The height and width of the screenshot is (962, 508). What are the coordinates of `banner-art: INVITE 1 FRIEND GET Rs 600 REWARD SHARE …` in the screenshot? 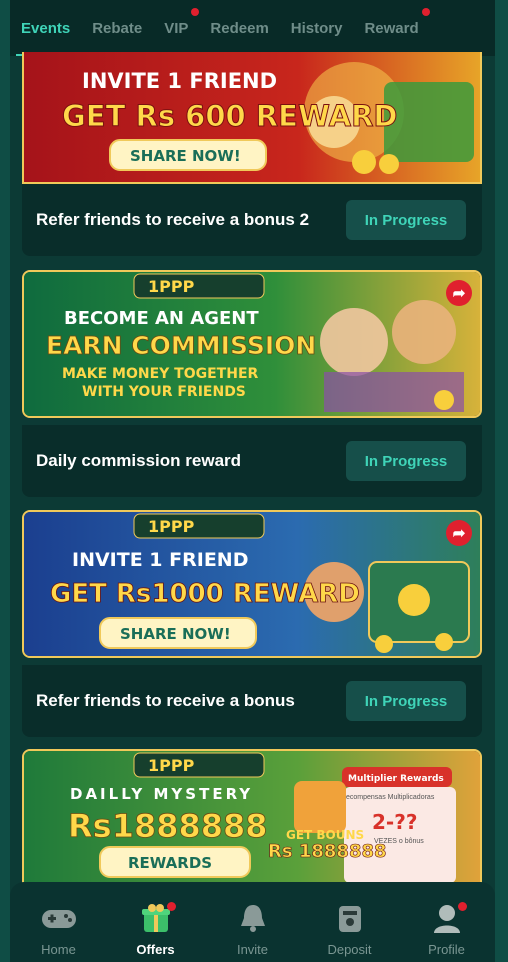 It's located at (252, 117).